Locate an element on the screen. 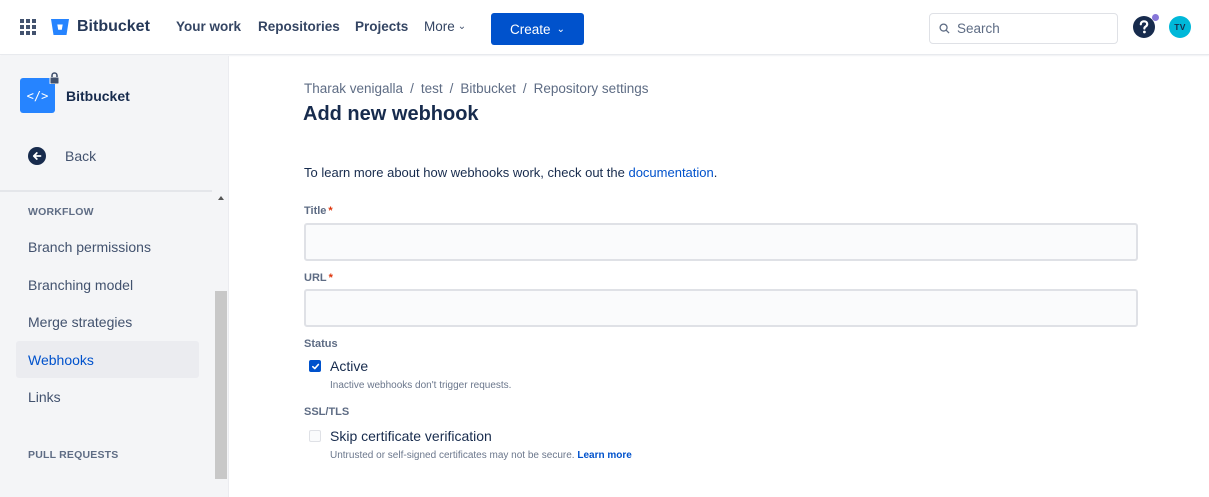  bitbucket-logo: Bitbucket is located at coordinates (100, 27).